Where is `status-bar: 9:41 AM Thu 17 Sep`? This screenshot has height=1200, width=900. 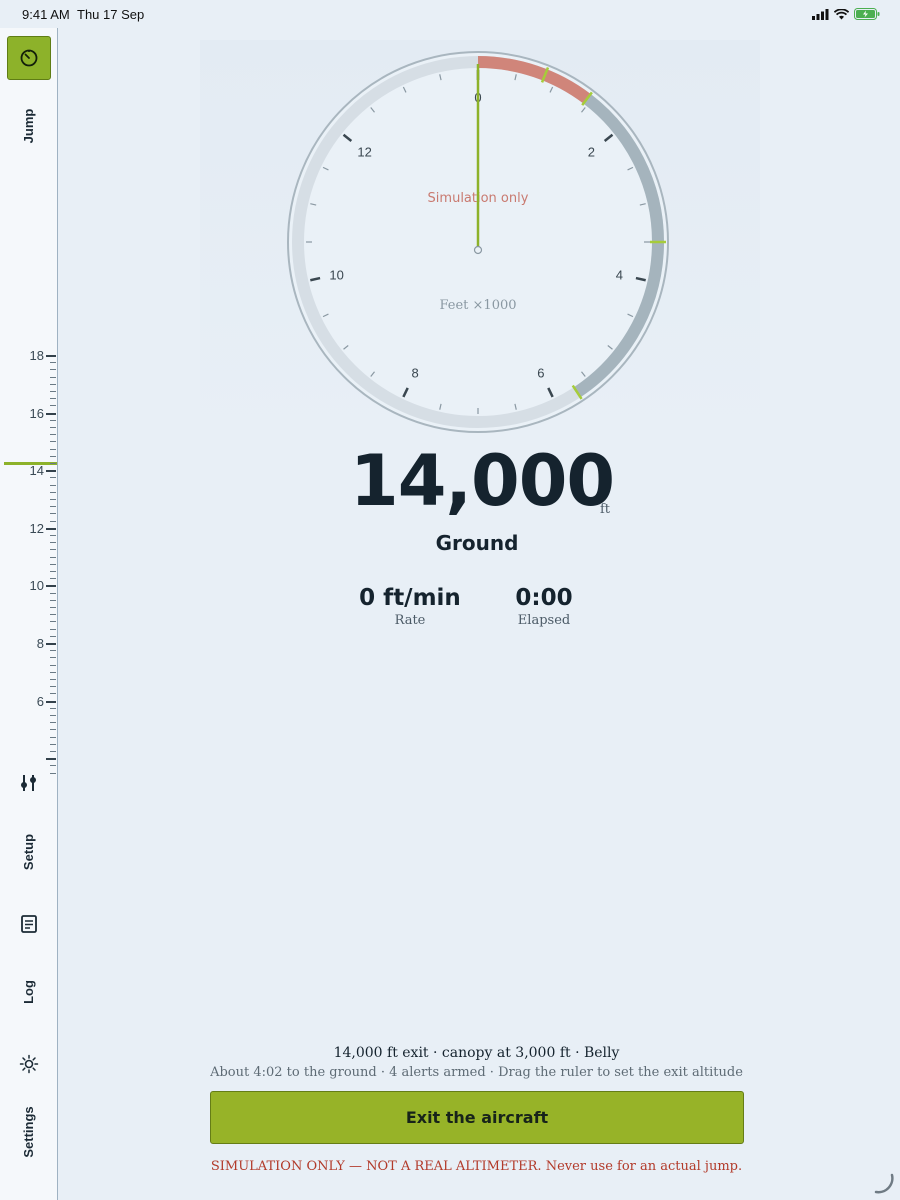
status-bar: 9:41 AM Thu 17 Sep is located at coordinates (450, 14).